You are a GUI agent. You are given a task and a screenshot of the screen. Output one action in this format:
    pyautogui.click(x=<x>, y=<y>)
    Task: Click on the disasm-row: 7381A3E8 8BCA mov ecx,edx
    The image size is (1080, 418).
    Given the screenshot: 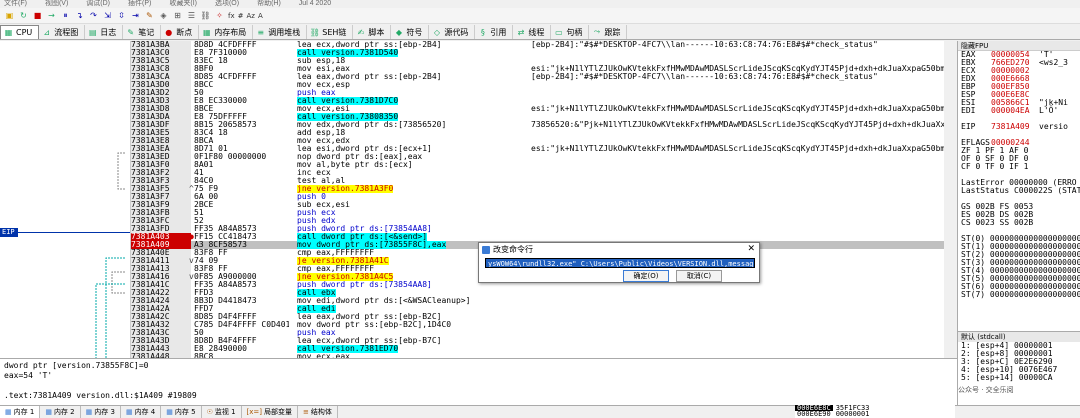 What is the action you would take?
    pyautogui.click(x=537, y=141)
    